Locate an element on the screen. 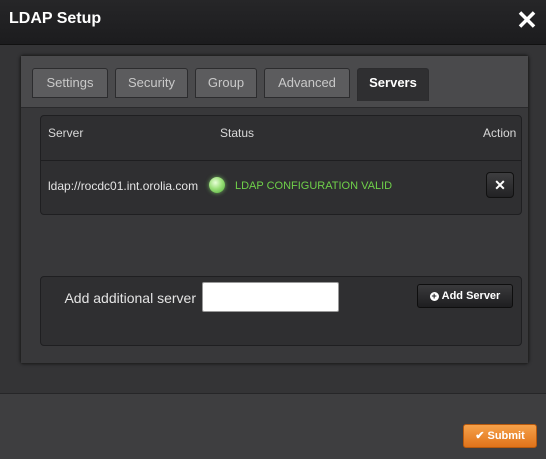  tab-bar: Settings Security Group Advanced Servers is located at coordinates (274, 82).